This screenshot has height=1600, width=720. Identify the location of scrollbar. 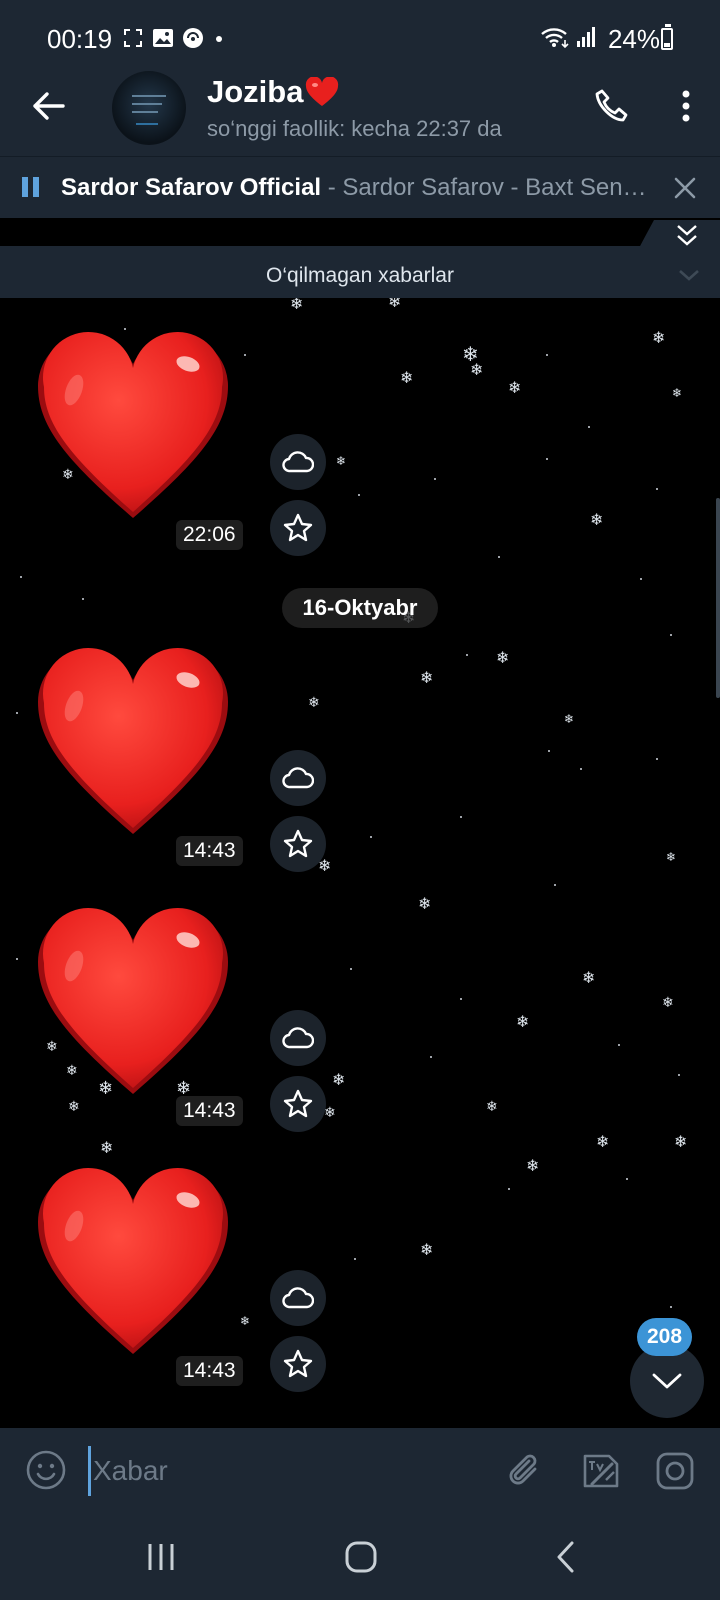
(718, 598).